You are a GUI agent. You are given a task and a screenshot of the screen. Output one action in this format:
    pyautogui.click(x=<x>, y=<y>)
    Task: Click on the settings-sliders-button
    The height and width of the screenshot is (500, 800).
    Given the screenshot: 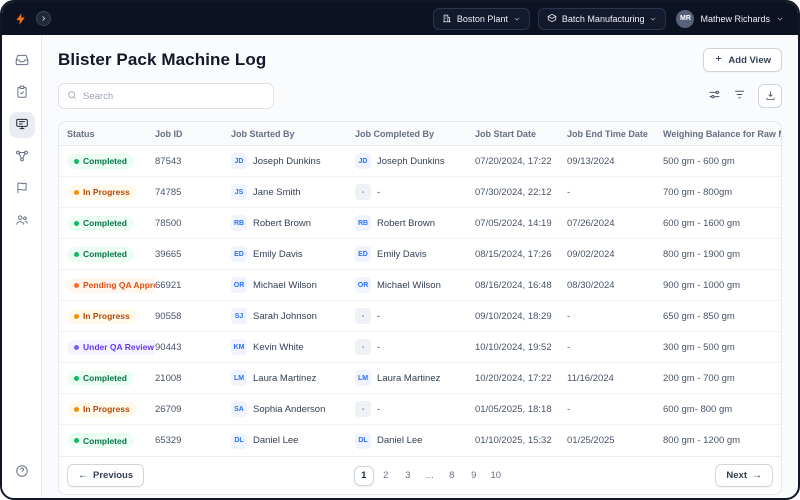 What is the action you would take?
    pyautogui.click(x=714, y=96)
    